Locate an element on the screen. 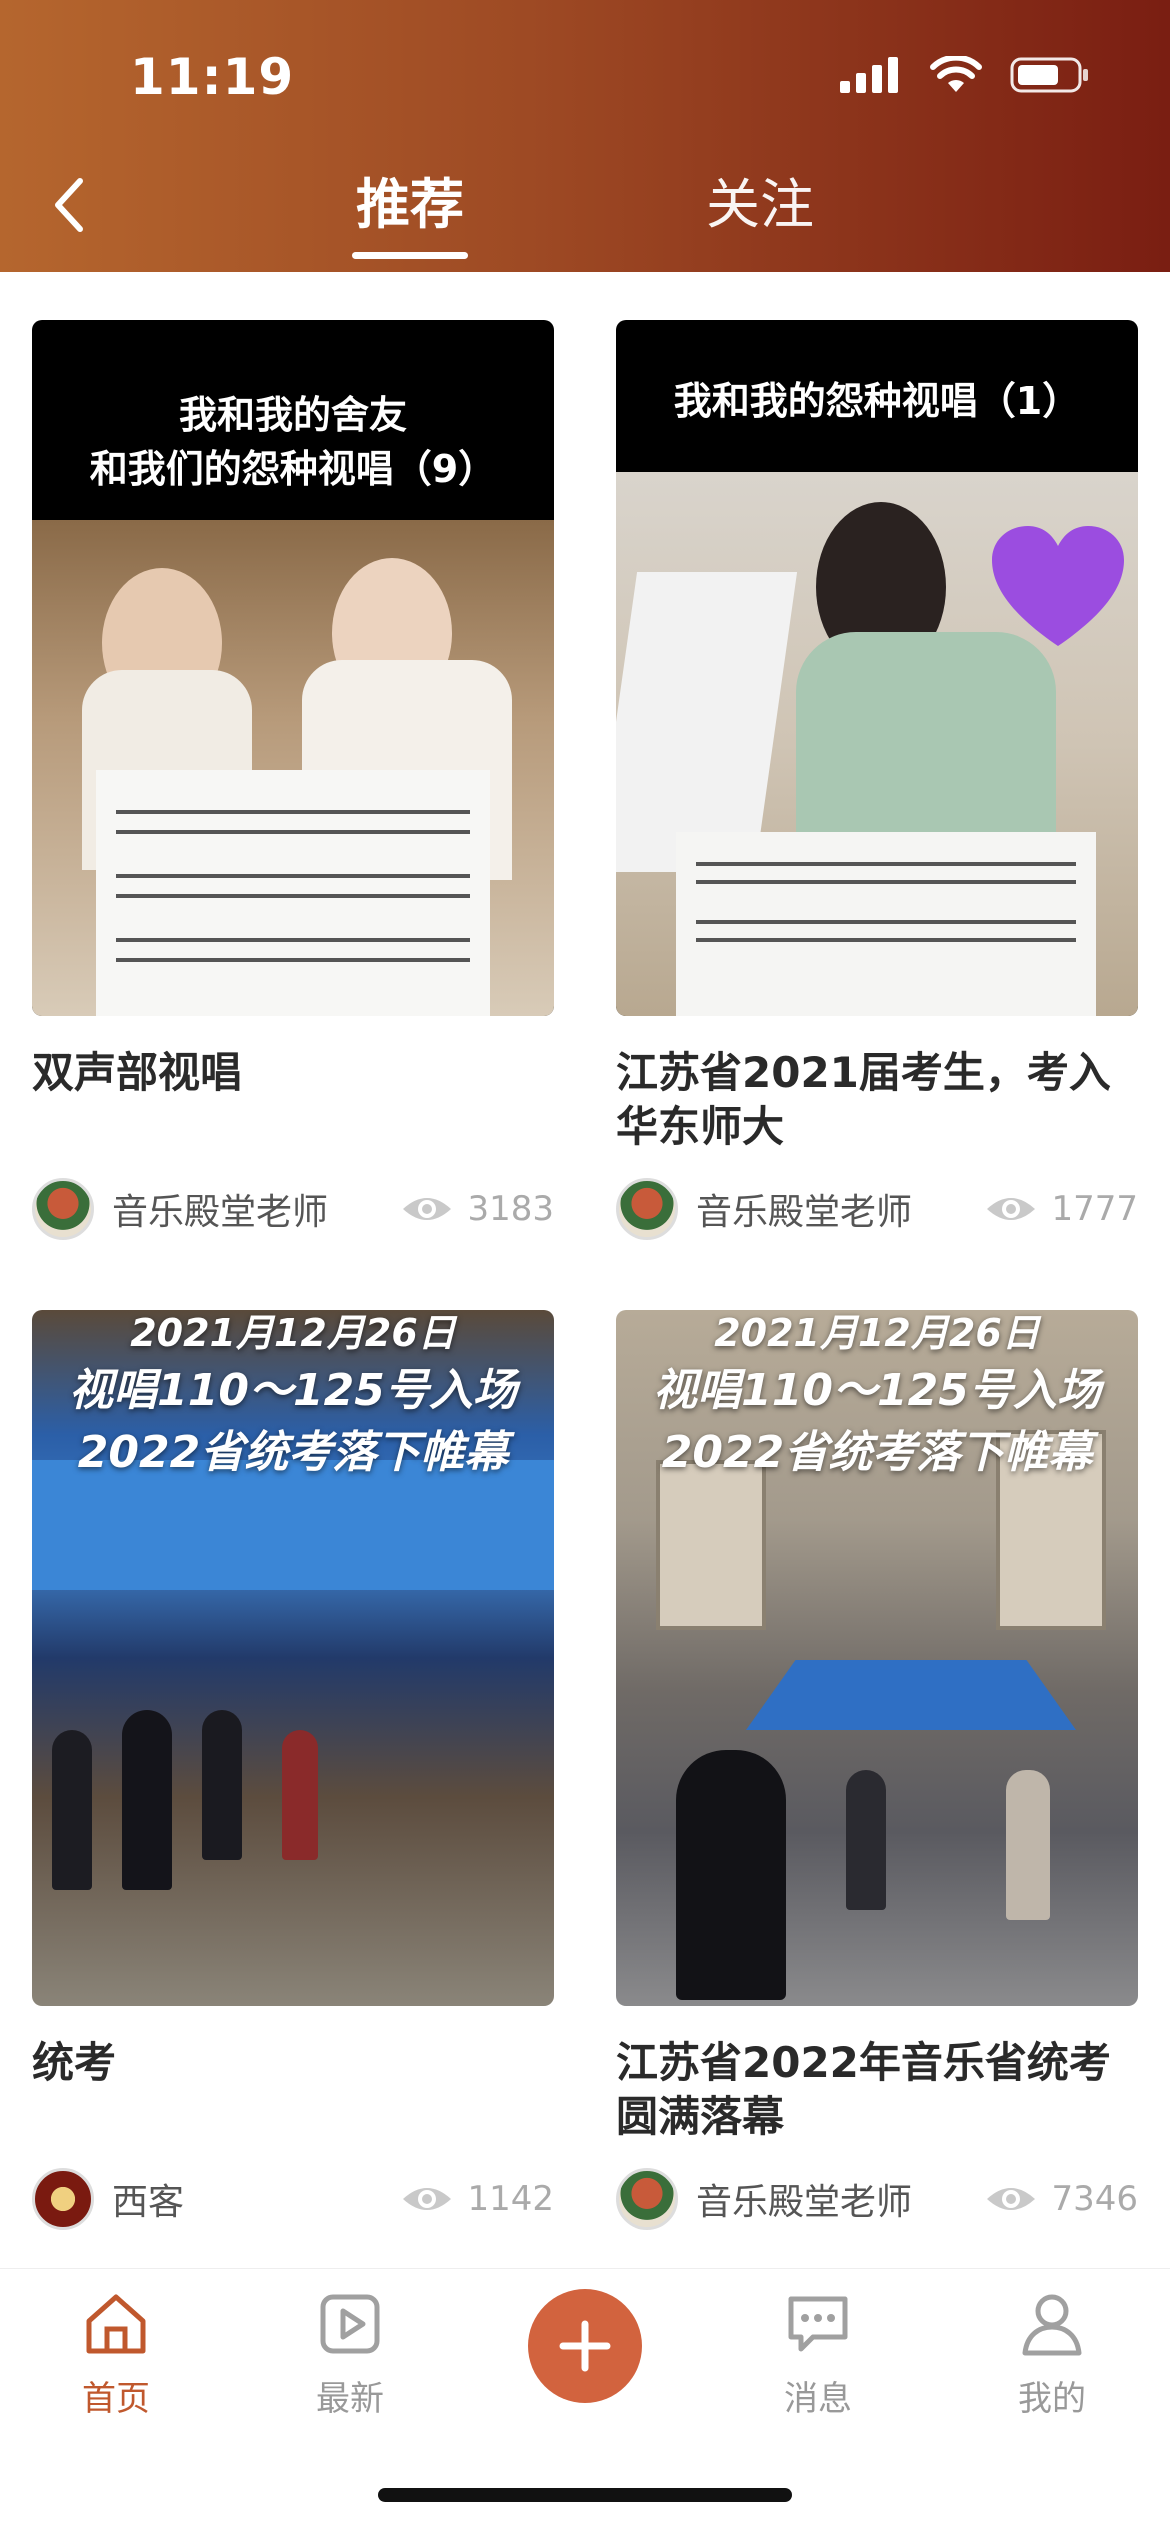 The height and width of the screenshot is (2532, 1170). video-meta: 音乐殿堂老师 3183 is located at coordinates (293, 1209).